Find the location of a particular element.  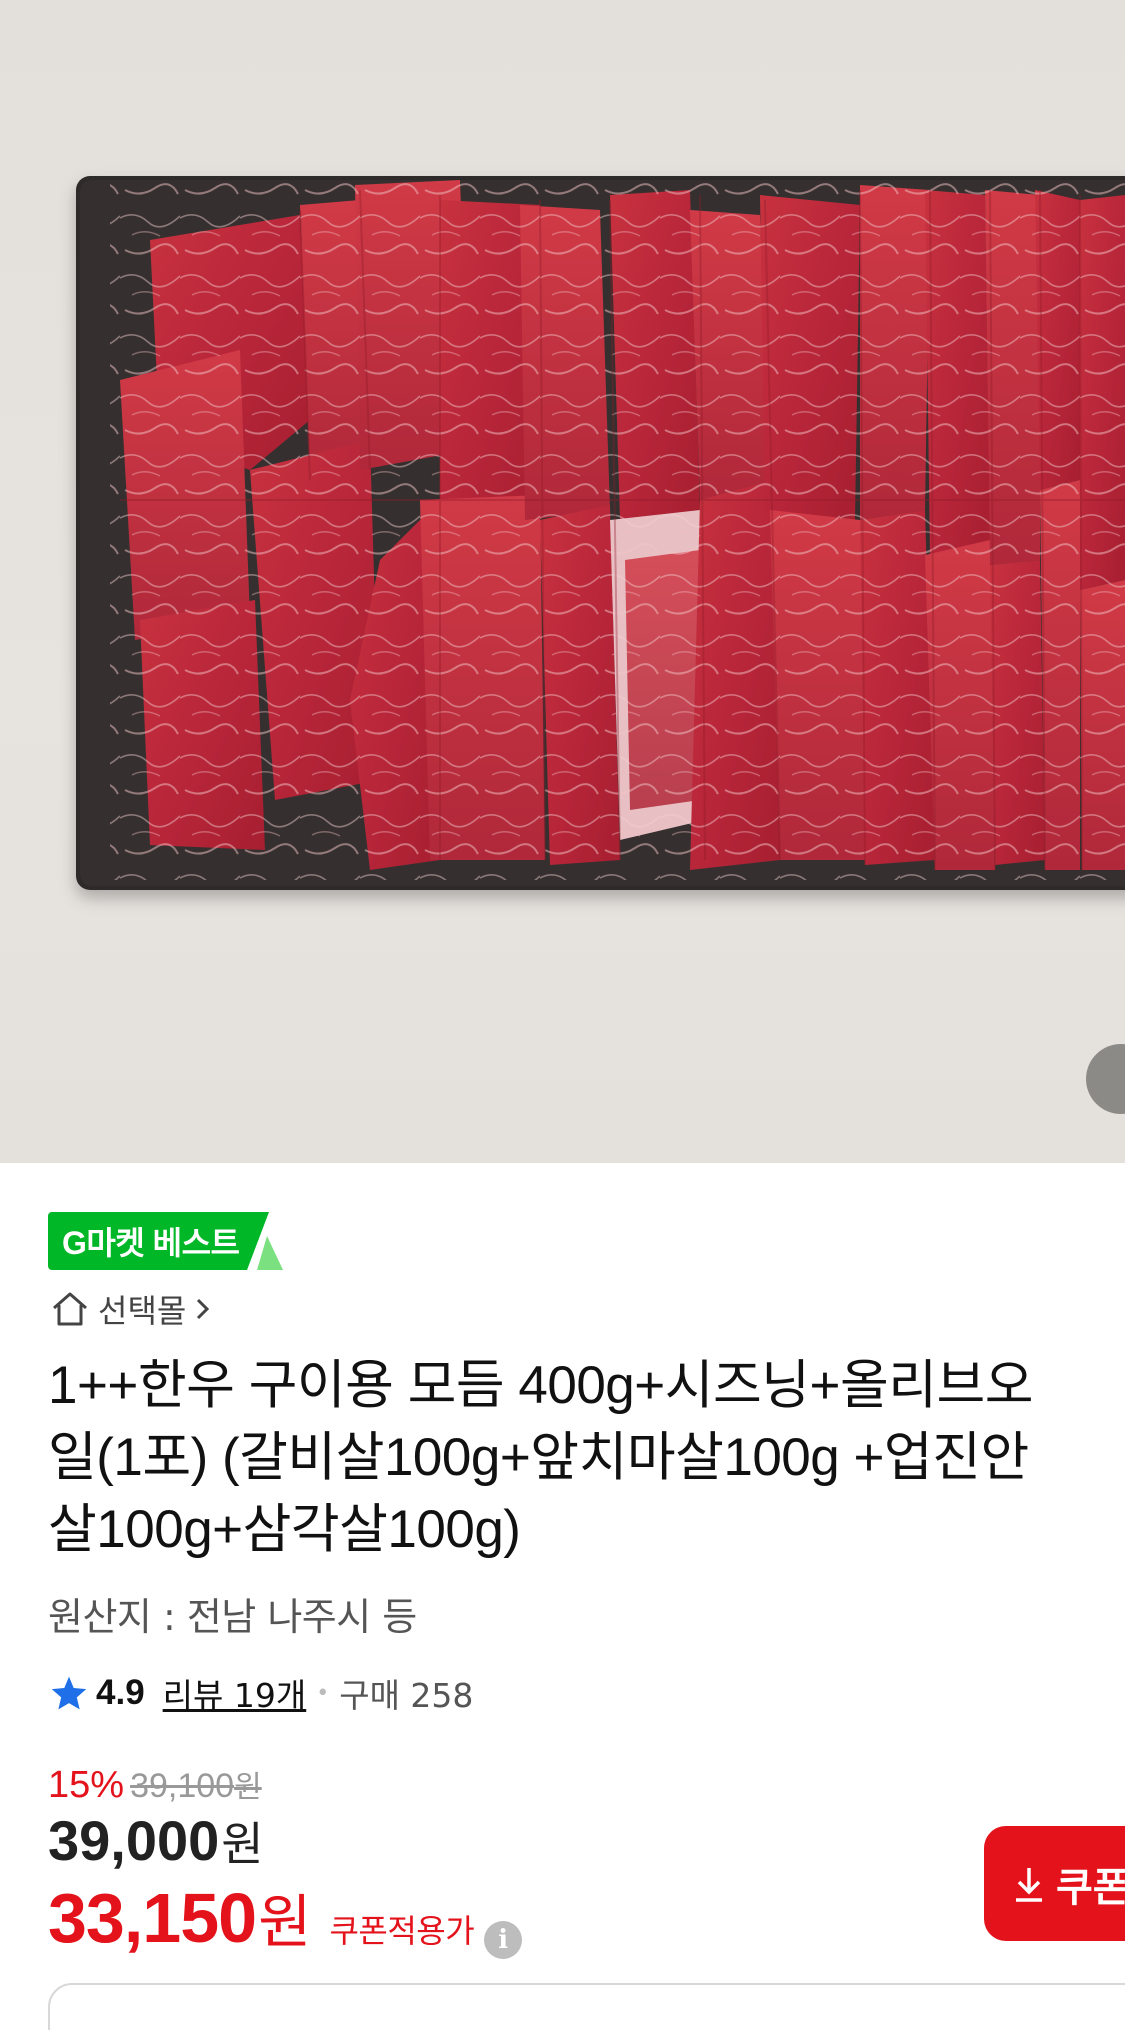

home-icon is located at coordinates (70, 1309).